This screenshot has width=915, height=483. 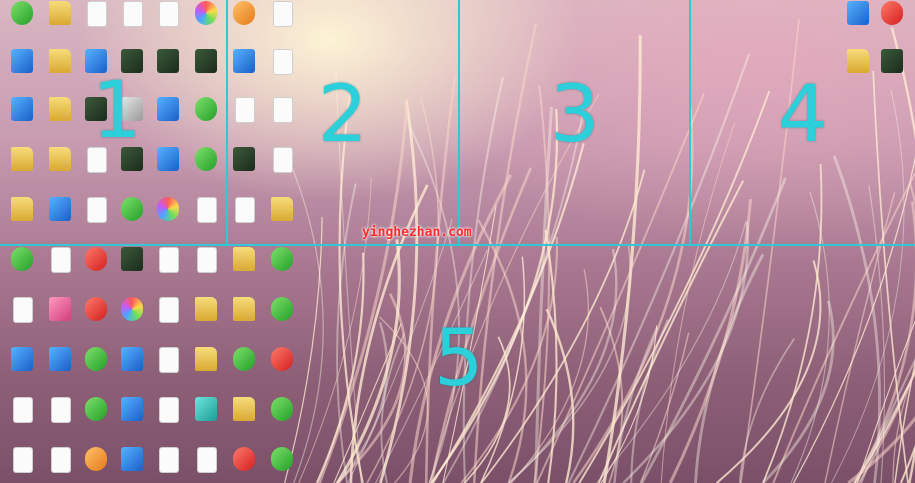 What do you see at coordinates (459, 123) in the screenshot?
I see `zone-divider` at bounding box center [459, 123].